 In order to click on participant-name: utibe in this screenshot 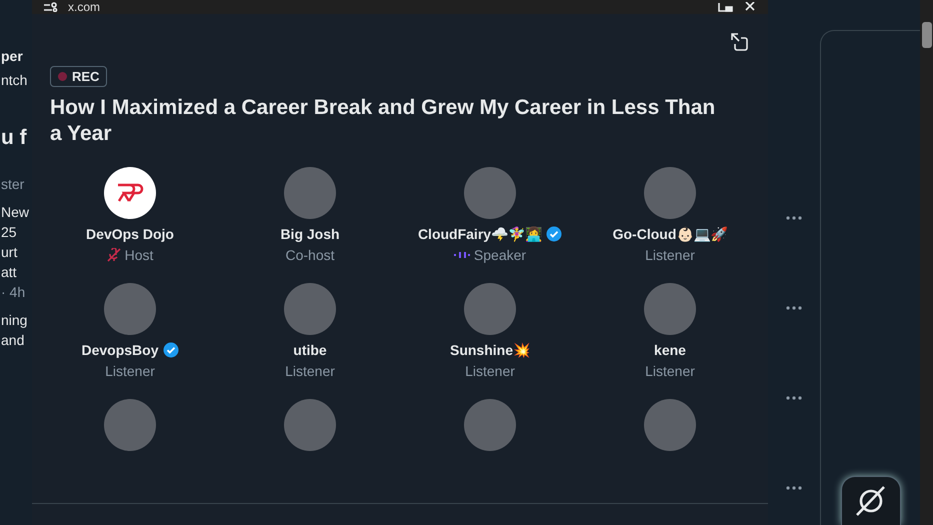, I will do `click(310, 350)`.